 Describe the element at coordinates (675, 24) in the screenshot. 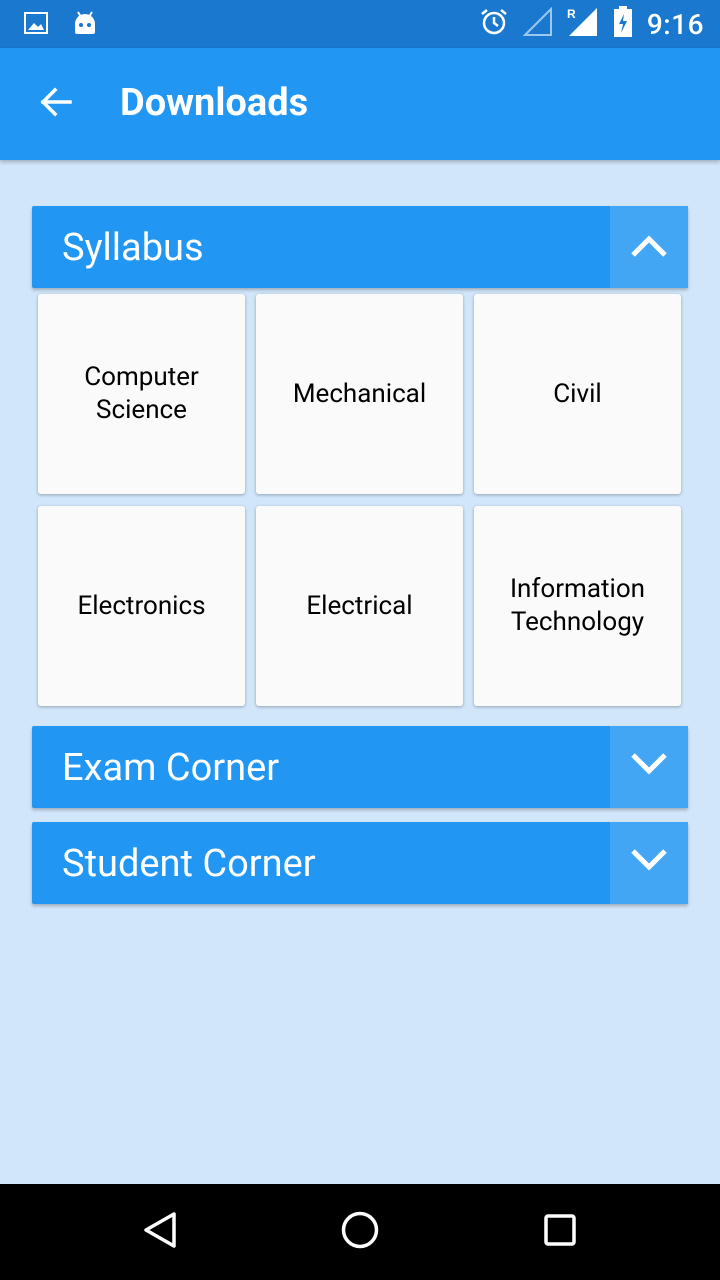

I see `status-time: 9:16` at that location.